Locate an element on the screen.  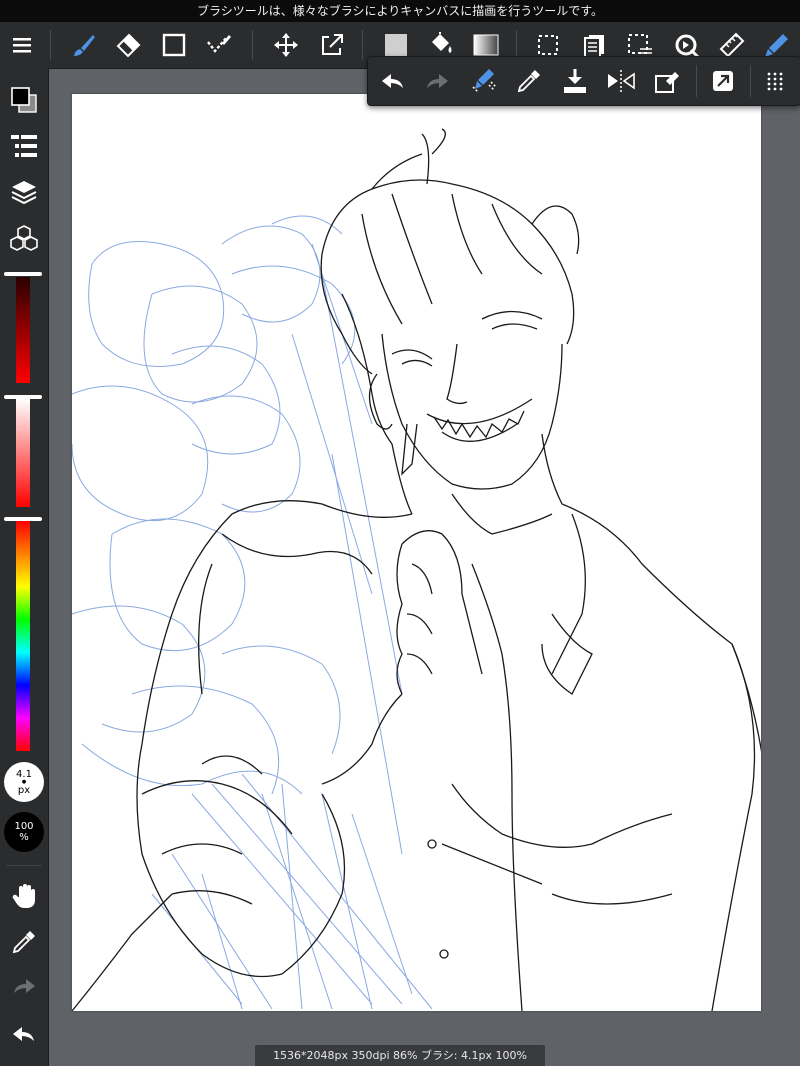
brush-size-value: 4.1 is located at coordinates (24, 774).